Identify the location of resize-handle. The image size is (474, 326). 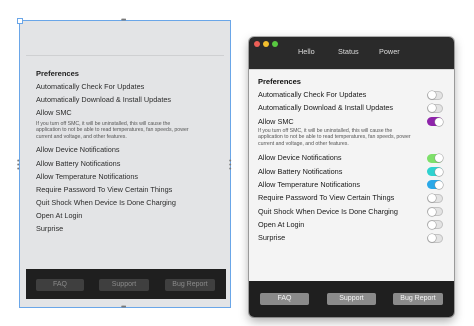
(20, 21).